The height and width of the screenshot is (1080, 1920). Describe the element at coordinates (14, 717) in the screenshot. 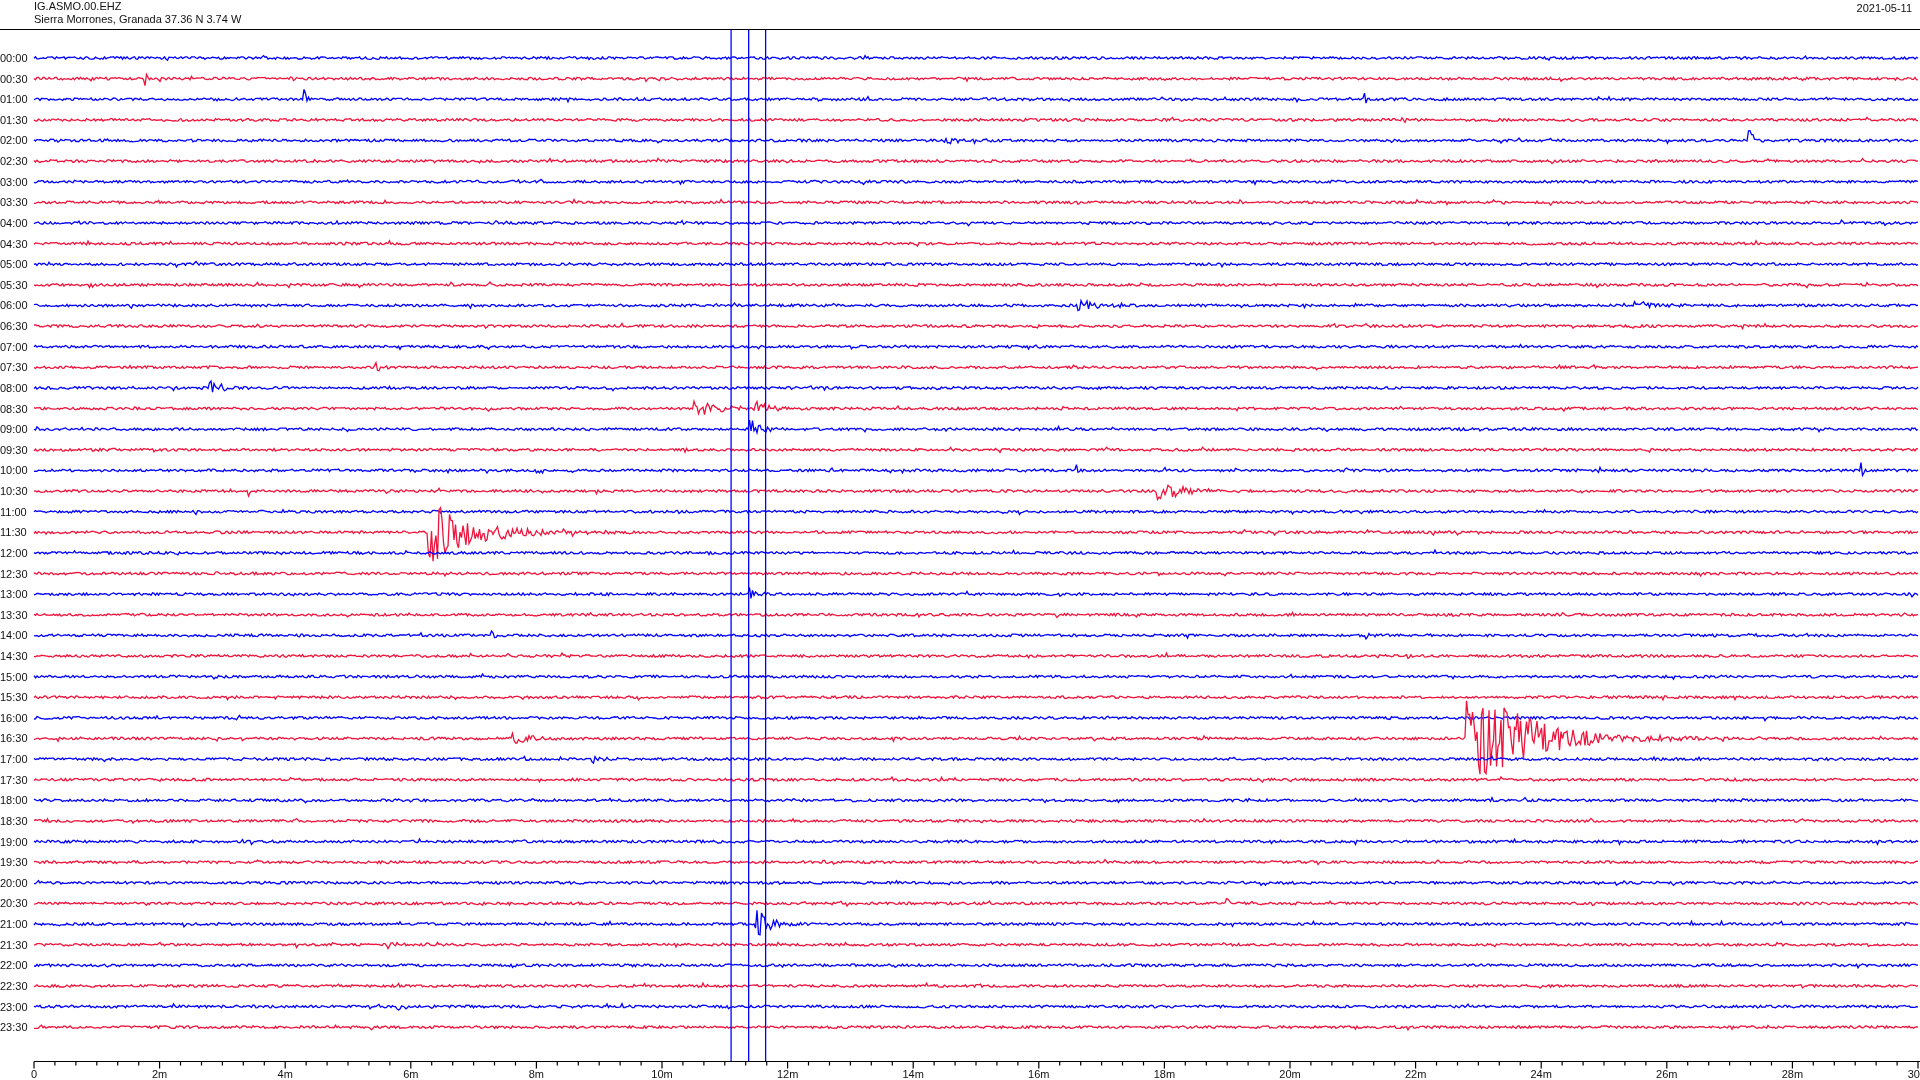

I see `time-label: 16:00` at that location.